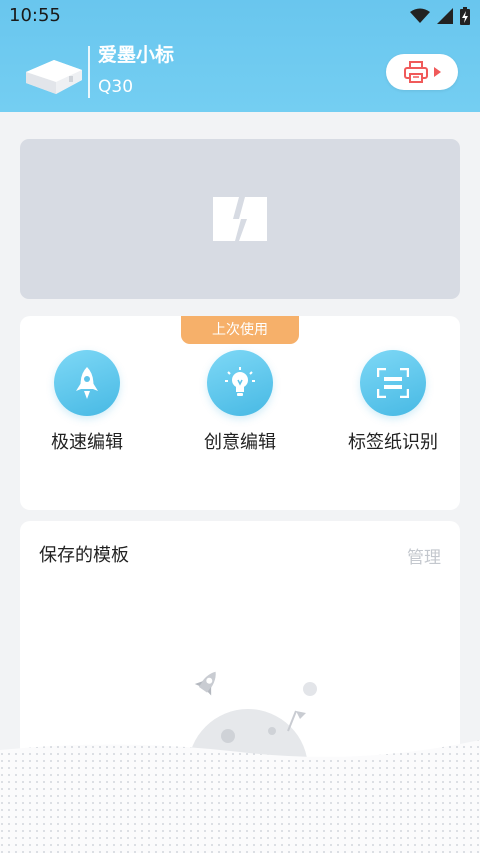 The image size is (480, 853). Describe the element at coordinates (240, 330) in the screenshot. I see `last-used-badge: 上次使用` at that location.